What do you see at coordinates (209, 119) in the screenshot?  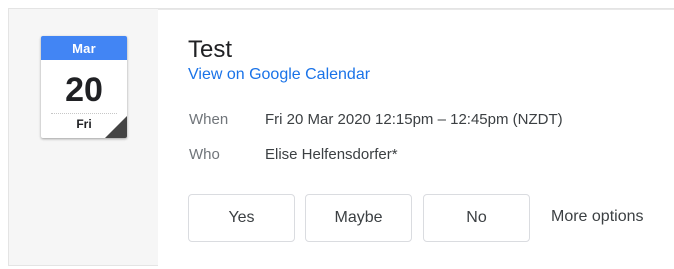 I see `when-label: When` at bounding box center [209, 119].